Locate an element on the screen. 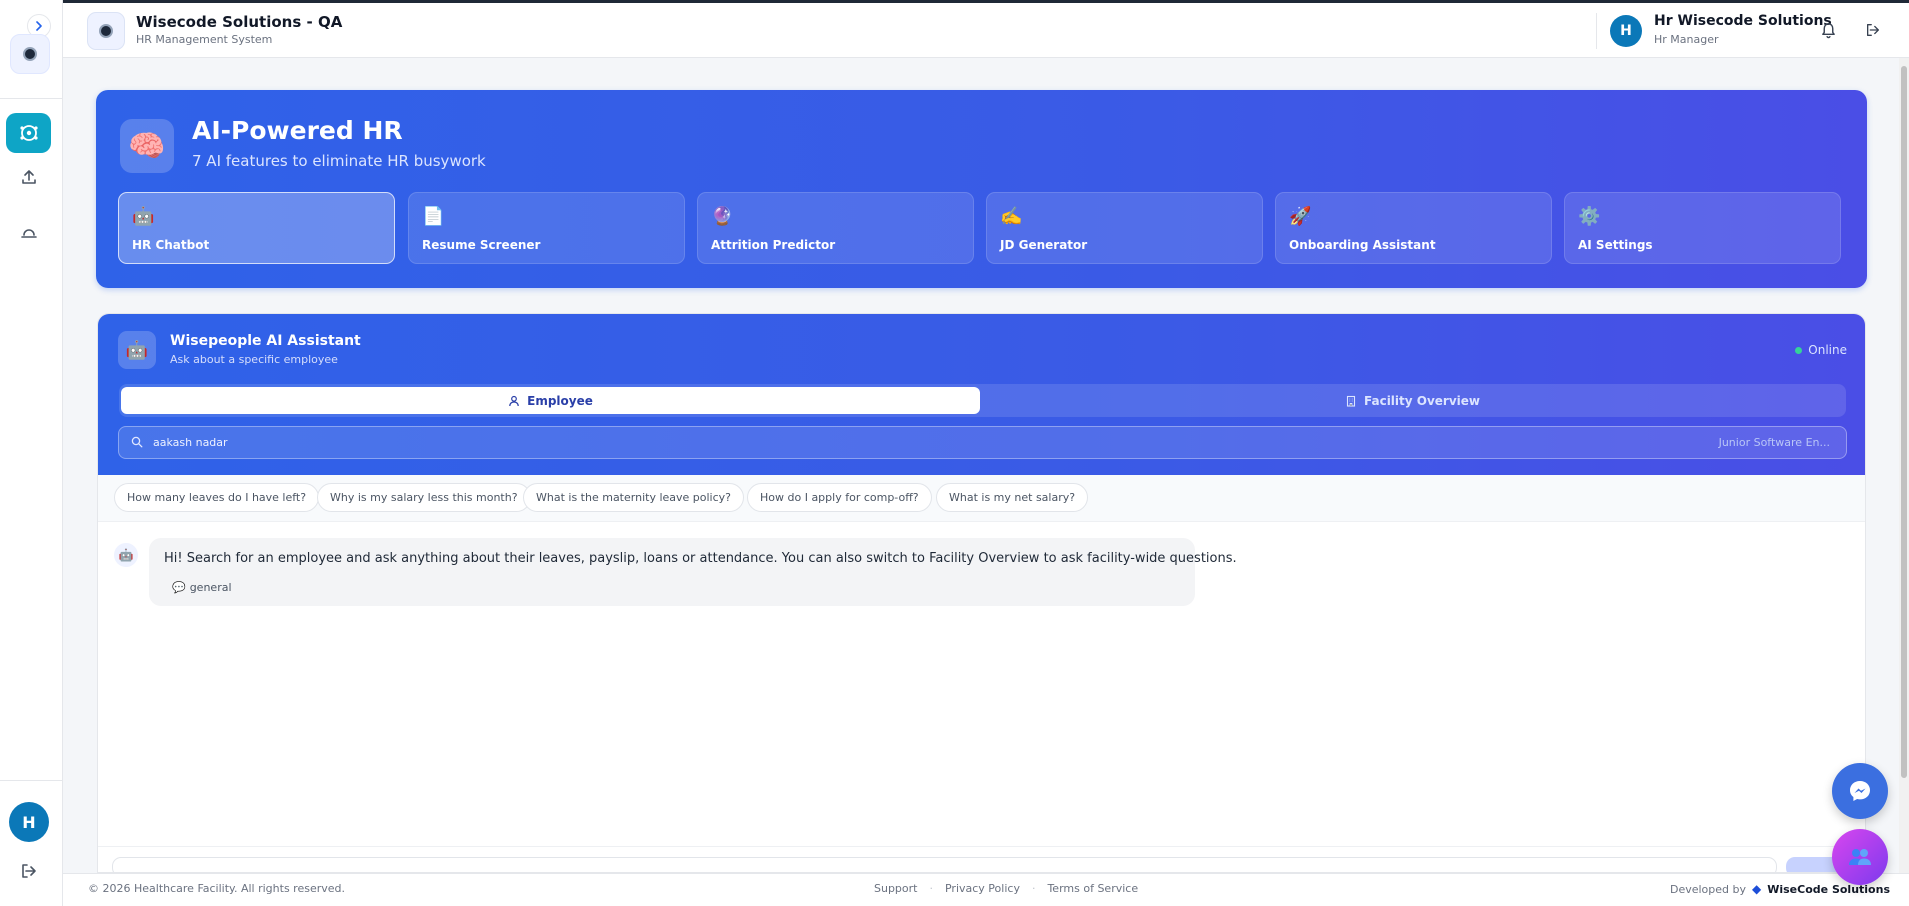  sidebar-item-upload is located at coordinates (29, 177).